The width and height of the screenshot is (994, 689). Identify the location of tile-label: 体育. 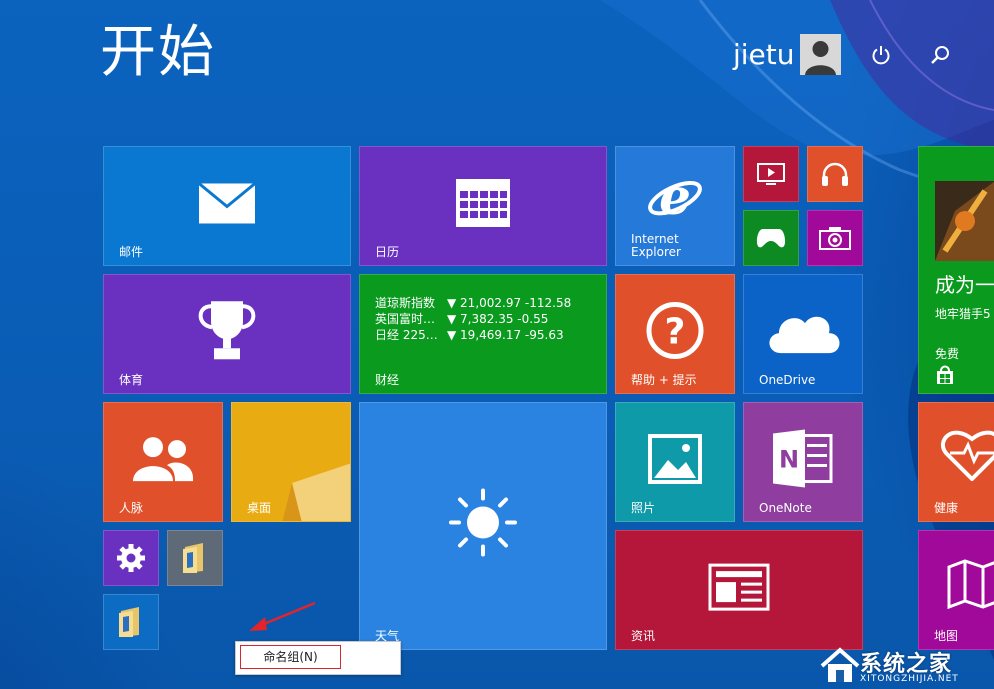
(131, 380).